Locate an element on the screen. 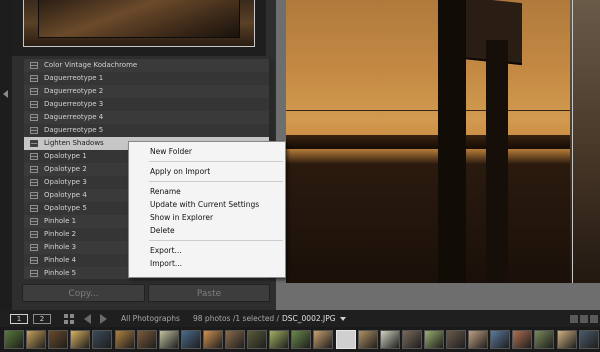  photo-horizon is located at coordinates (428, 142).